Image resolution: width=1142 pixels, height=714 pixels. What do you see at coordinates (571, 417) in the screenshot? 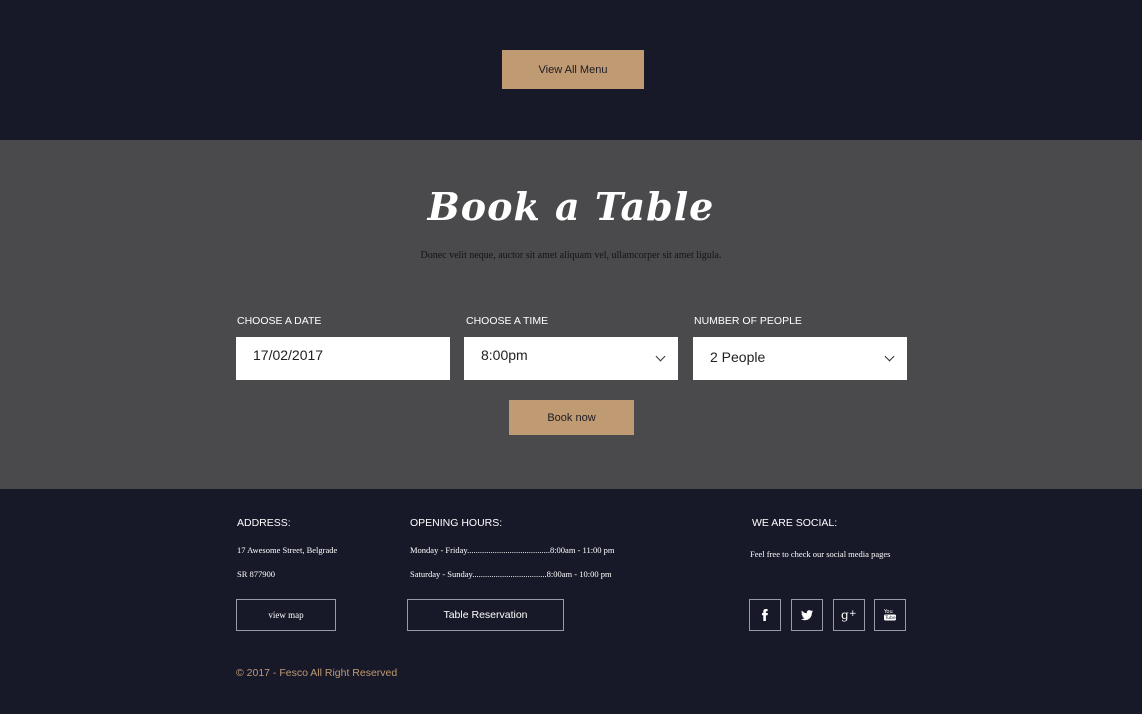
I see `book-now-button: Book now` at bounding box center [571, 417].